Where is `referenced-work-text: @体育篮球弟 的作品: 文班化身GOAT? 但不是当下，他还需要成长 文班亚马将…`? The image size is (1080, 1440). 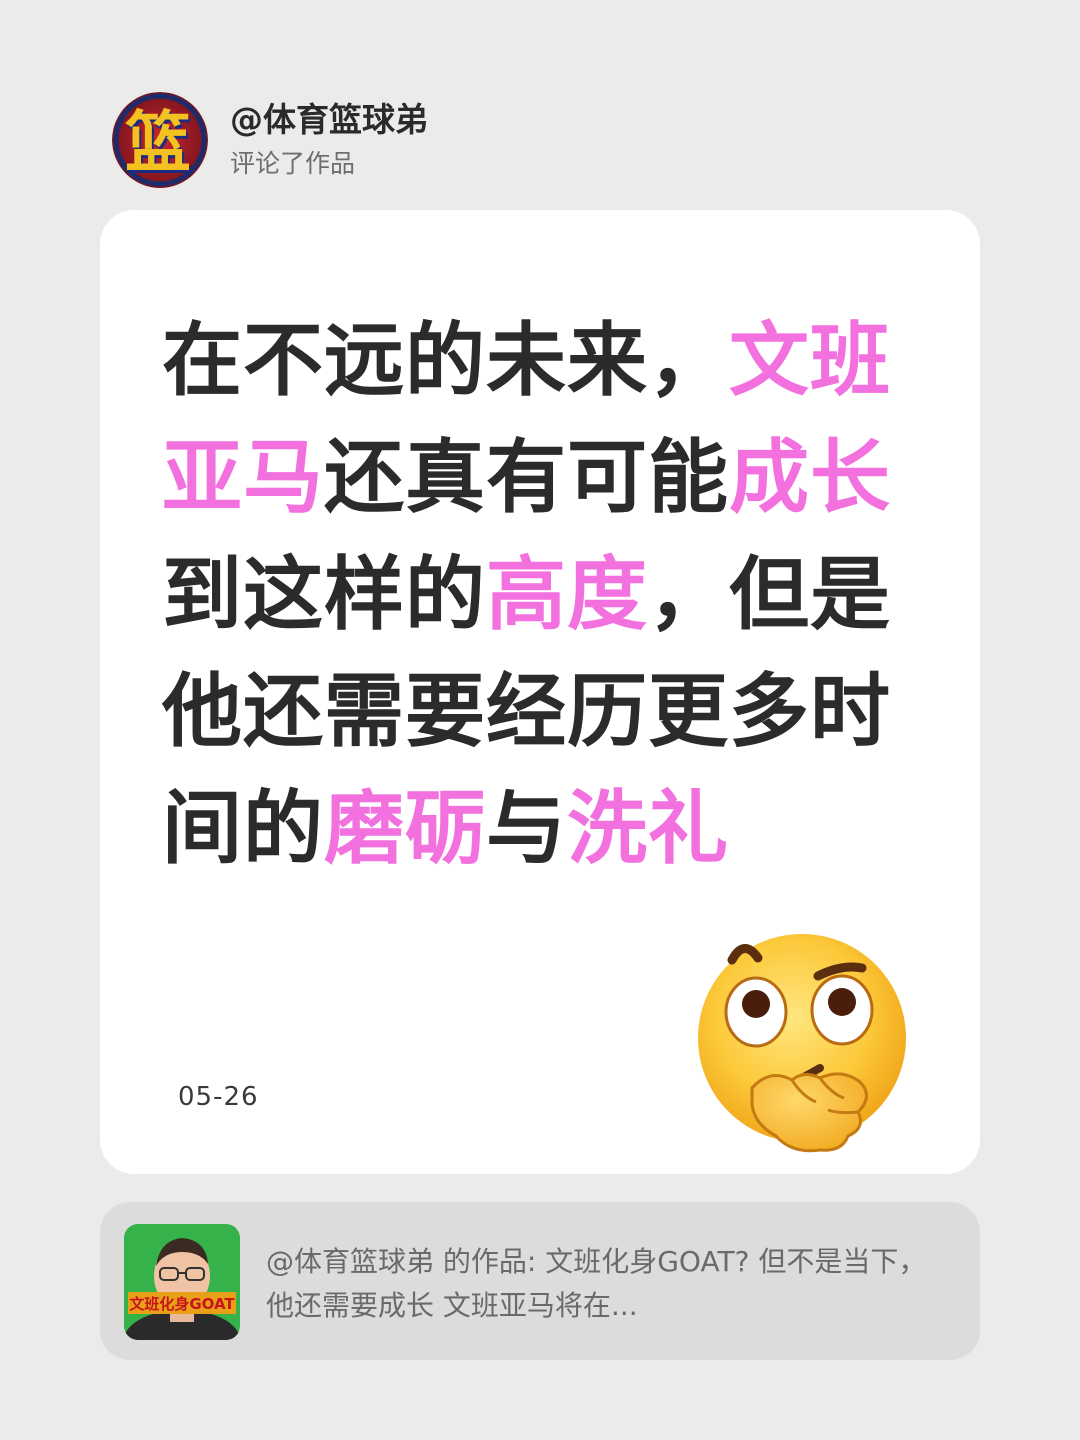 referenced-work-text: @体育篮球弟 的作品: 文班化身GOAT? 但不是当下，他还需要成长 文班亚马将… is located at coordinates (609, 1284).